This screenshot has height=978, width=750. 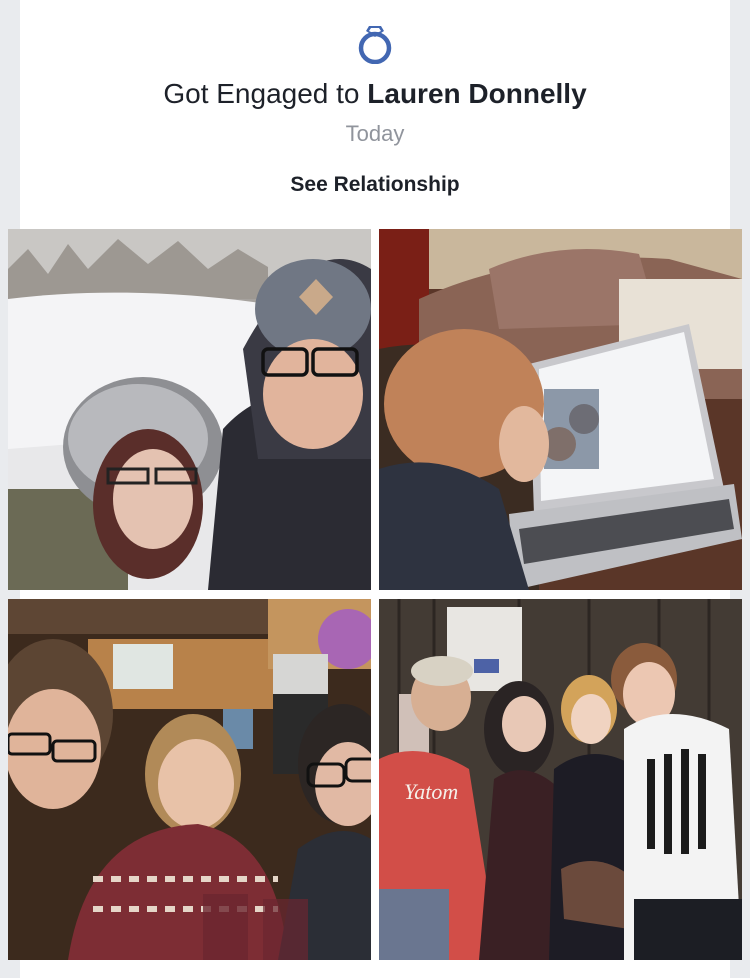 I want to click on engagement-headline: Got Engaged to Lauren Donnelly, so click(x=375, y=94).